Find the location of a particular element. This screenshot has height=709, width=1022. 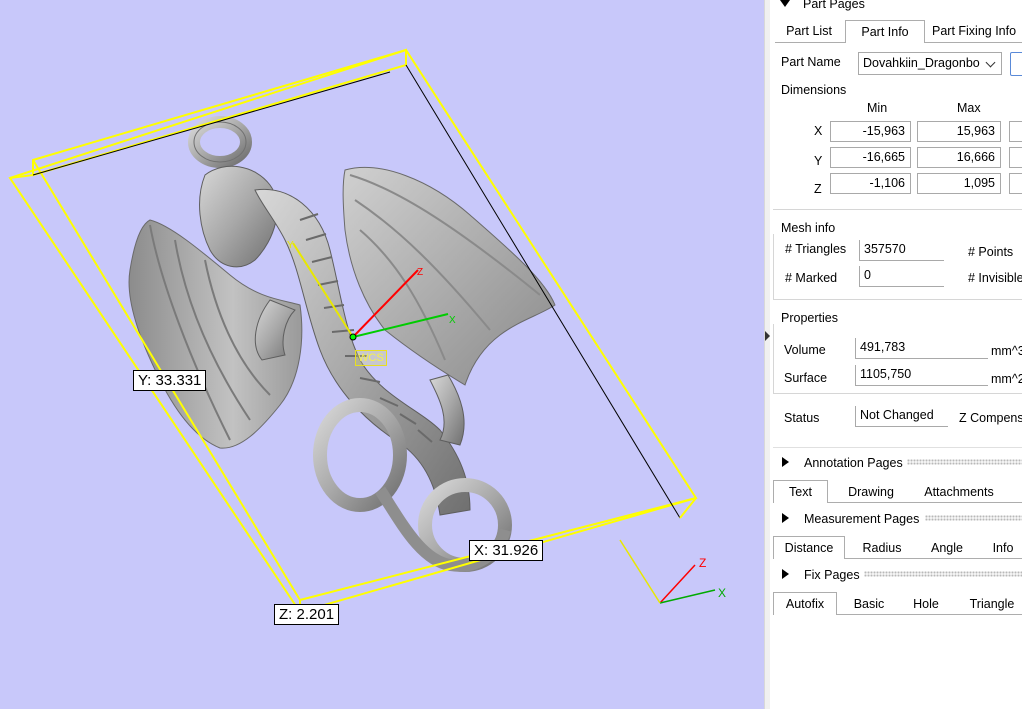

dim-y-size-field is located at coordinates (1015, 157).